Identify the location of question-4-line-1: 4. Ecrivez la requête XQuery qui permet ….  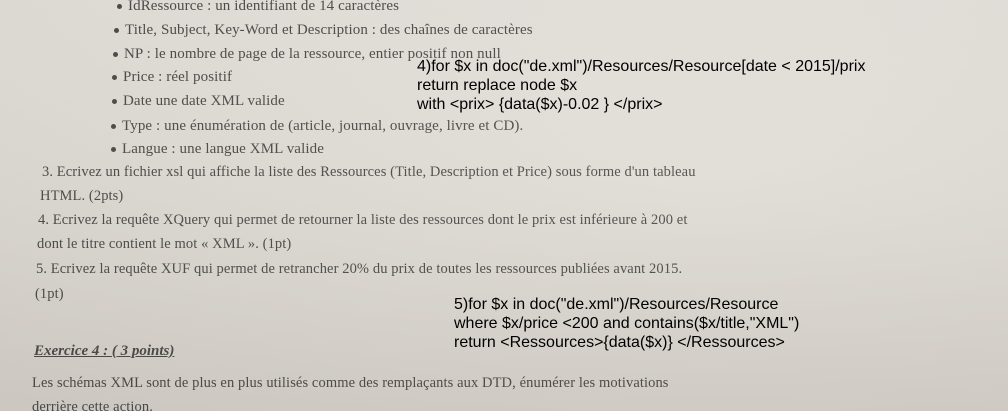
(363, 220).